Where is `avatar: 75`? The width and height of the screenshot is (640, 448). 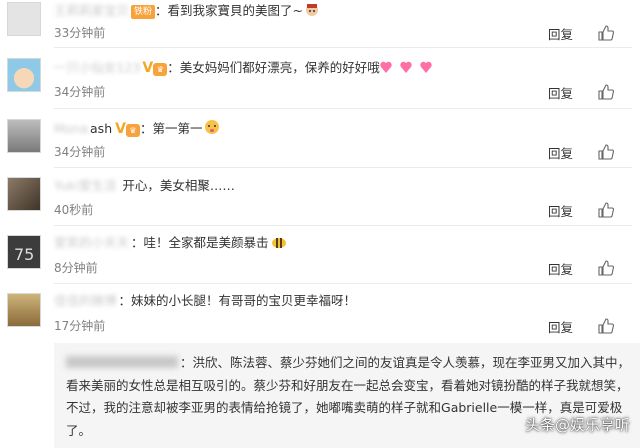 avatar: 75 is located at coordinates (24, 252).